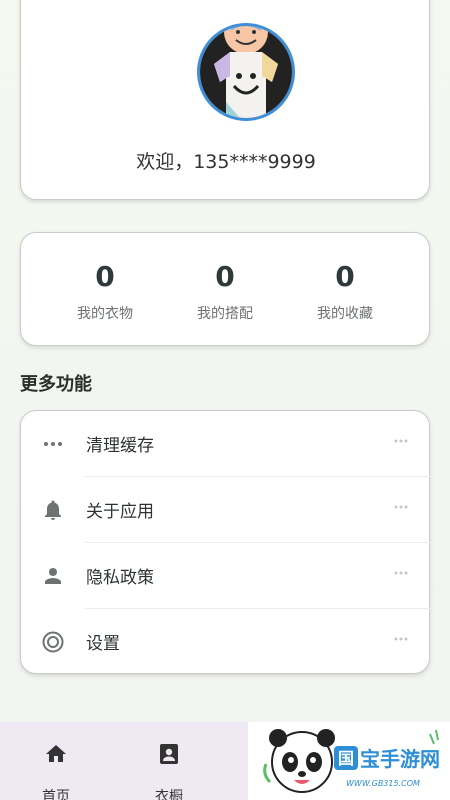  I want to click on watermark-logo: 国 宝手游网 WWW.GB315.COM, so click(351, 761).